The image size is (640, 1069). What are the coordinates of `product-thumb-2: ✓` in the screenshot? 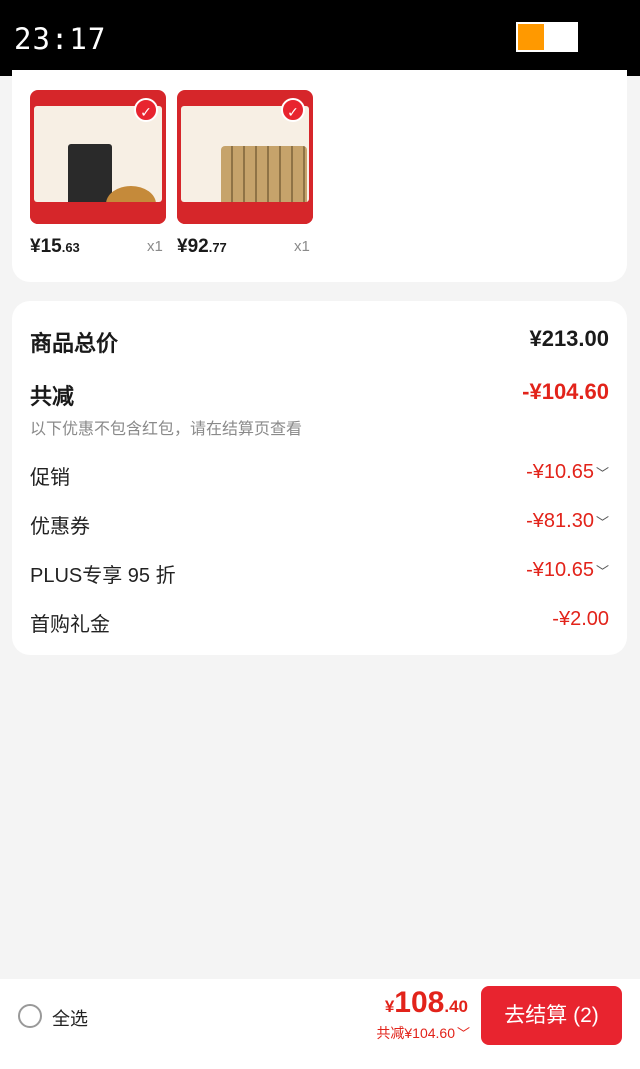 It's located at (245, 157).